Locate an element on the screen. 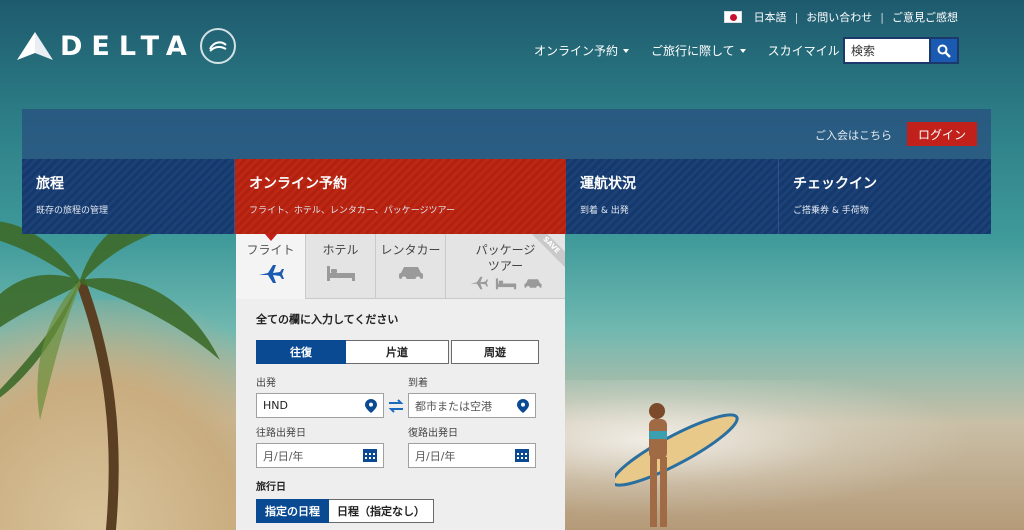 The image size is (1024, 530). route-row: 出発 HND 到着 都市または空港 is located at coordinates (400, 396).